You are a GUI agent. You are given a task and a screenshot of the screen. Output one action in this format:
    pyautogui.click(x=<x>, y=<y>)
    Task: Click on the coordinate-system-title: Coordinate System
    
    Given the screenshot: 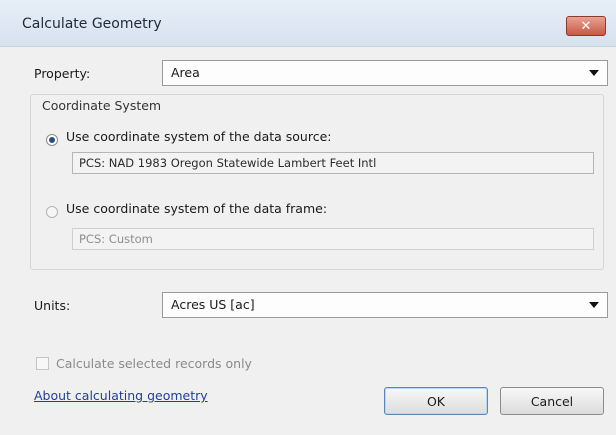 What is the action you would take?
    pyautogui.click(x=102, y=105)
    